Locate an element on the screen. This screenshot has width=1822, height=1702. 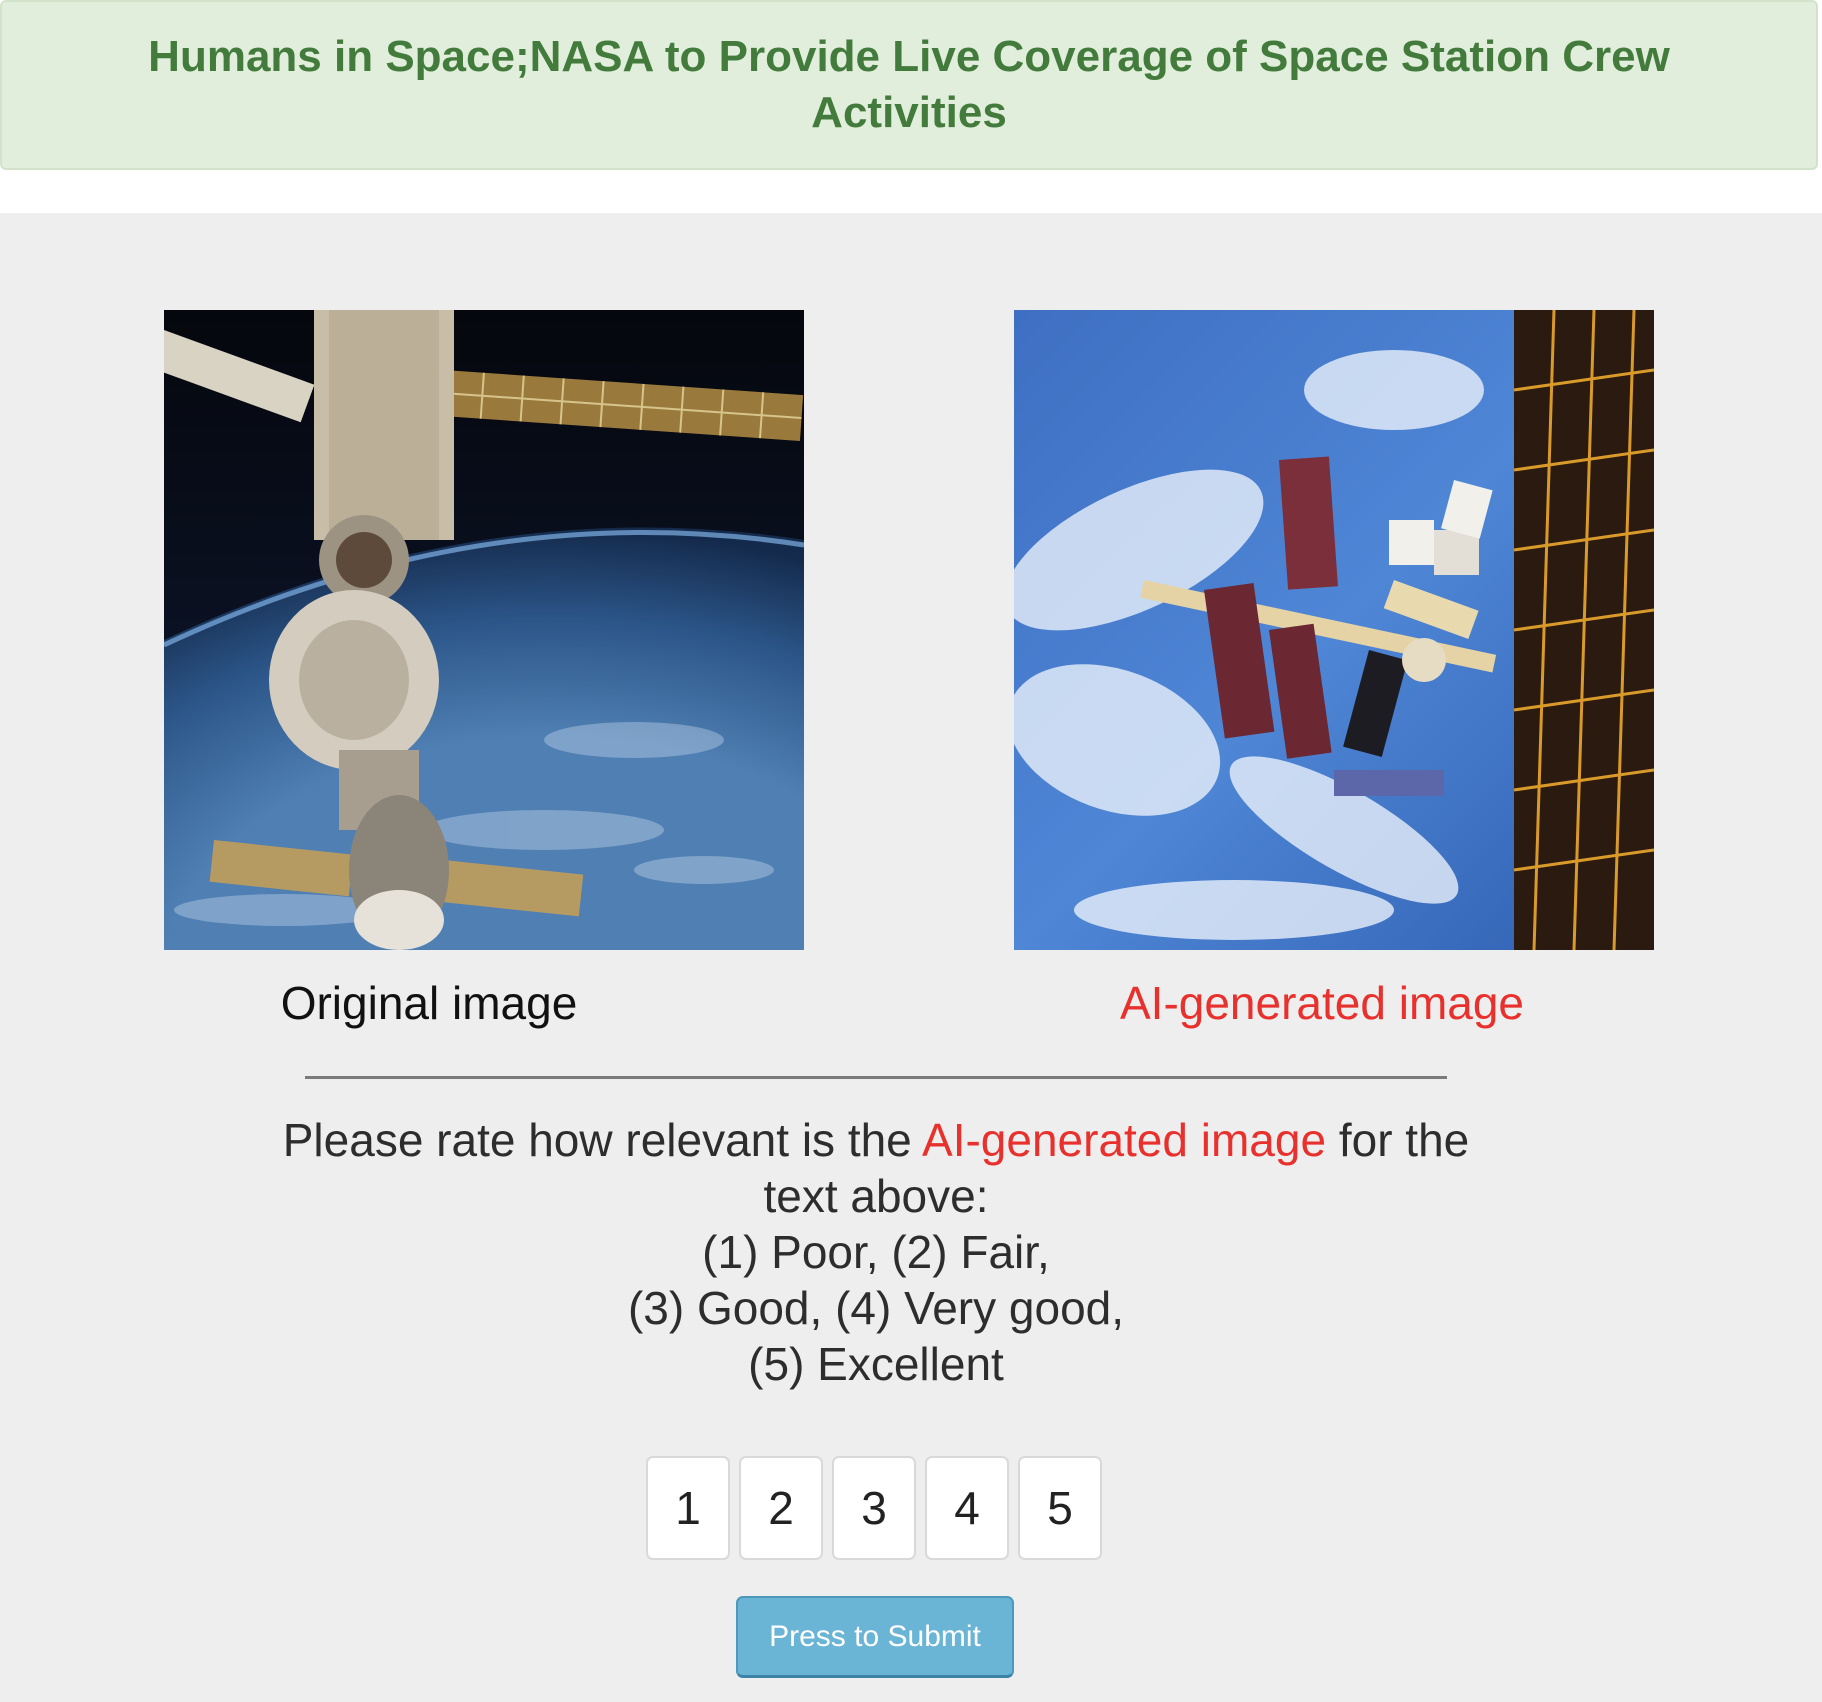
rating-button-5: 5 is located at coordinates (1060, 1508).